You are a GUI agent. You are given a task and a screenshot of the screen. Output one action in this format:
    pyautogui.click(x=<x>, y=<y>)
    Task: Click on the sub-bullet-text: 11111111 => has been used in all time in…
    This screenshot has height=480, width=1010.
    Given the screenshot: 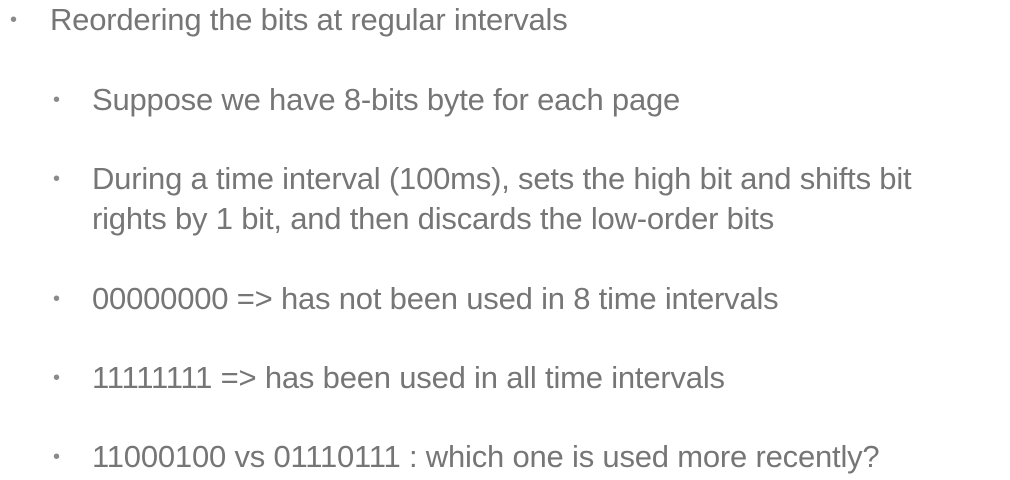 What is the action you would take?
    pyautogui.click(x=408, y=377)
    